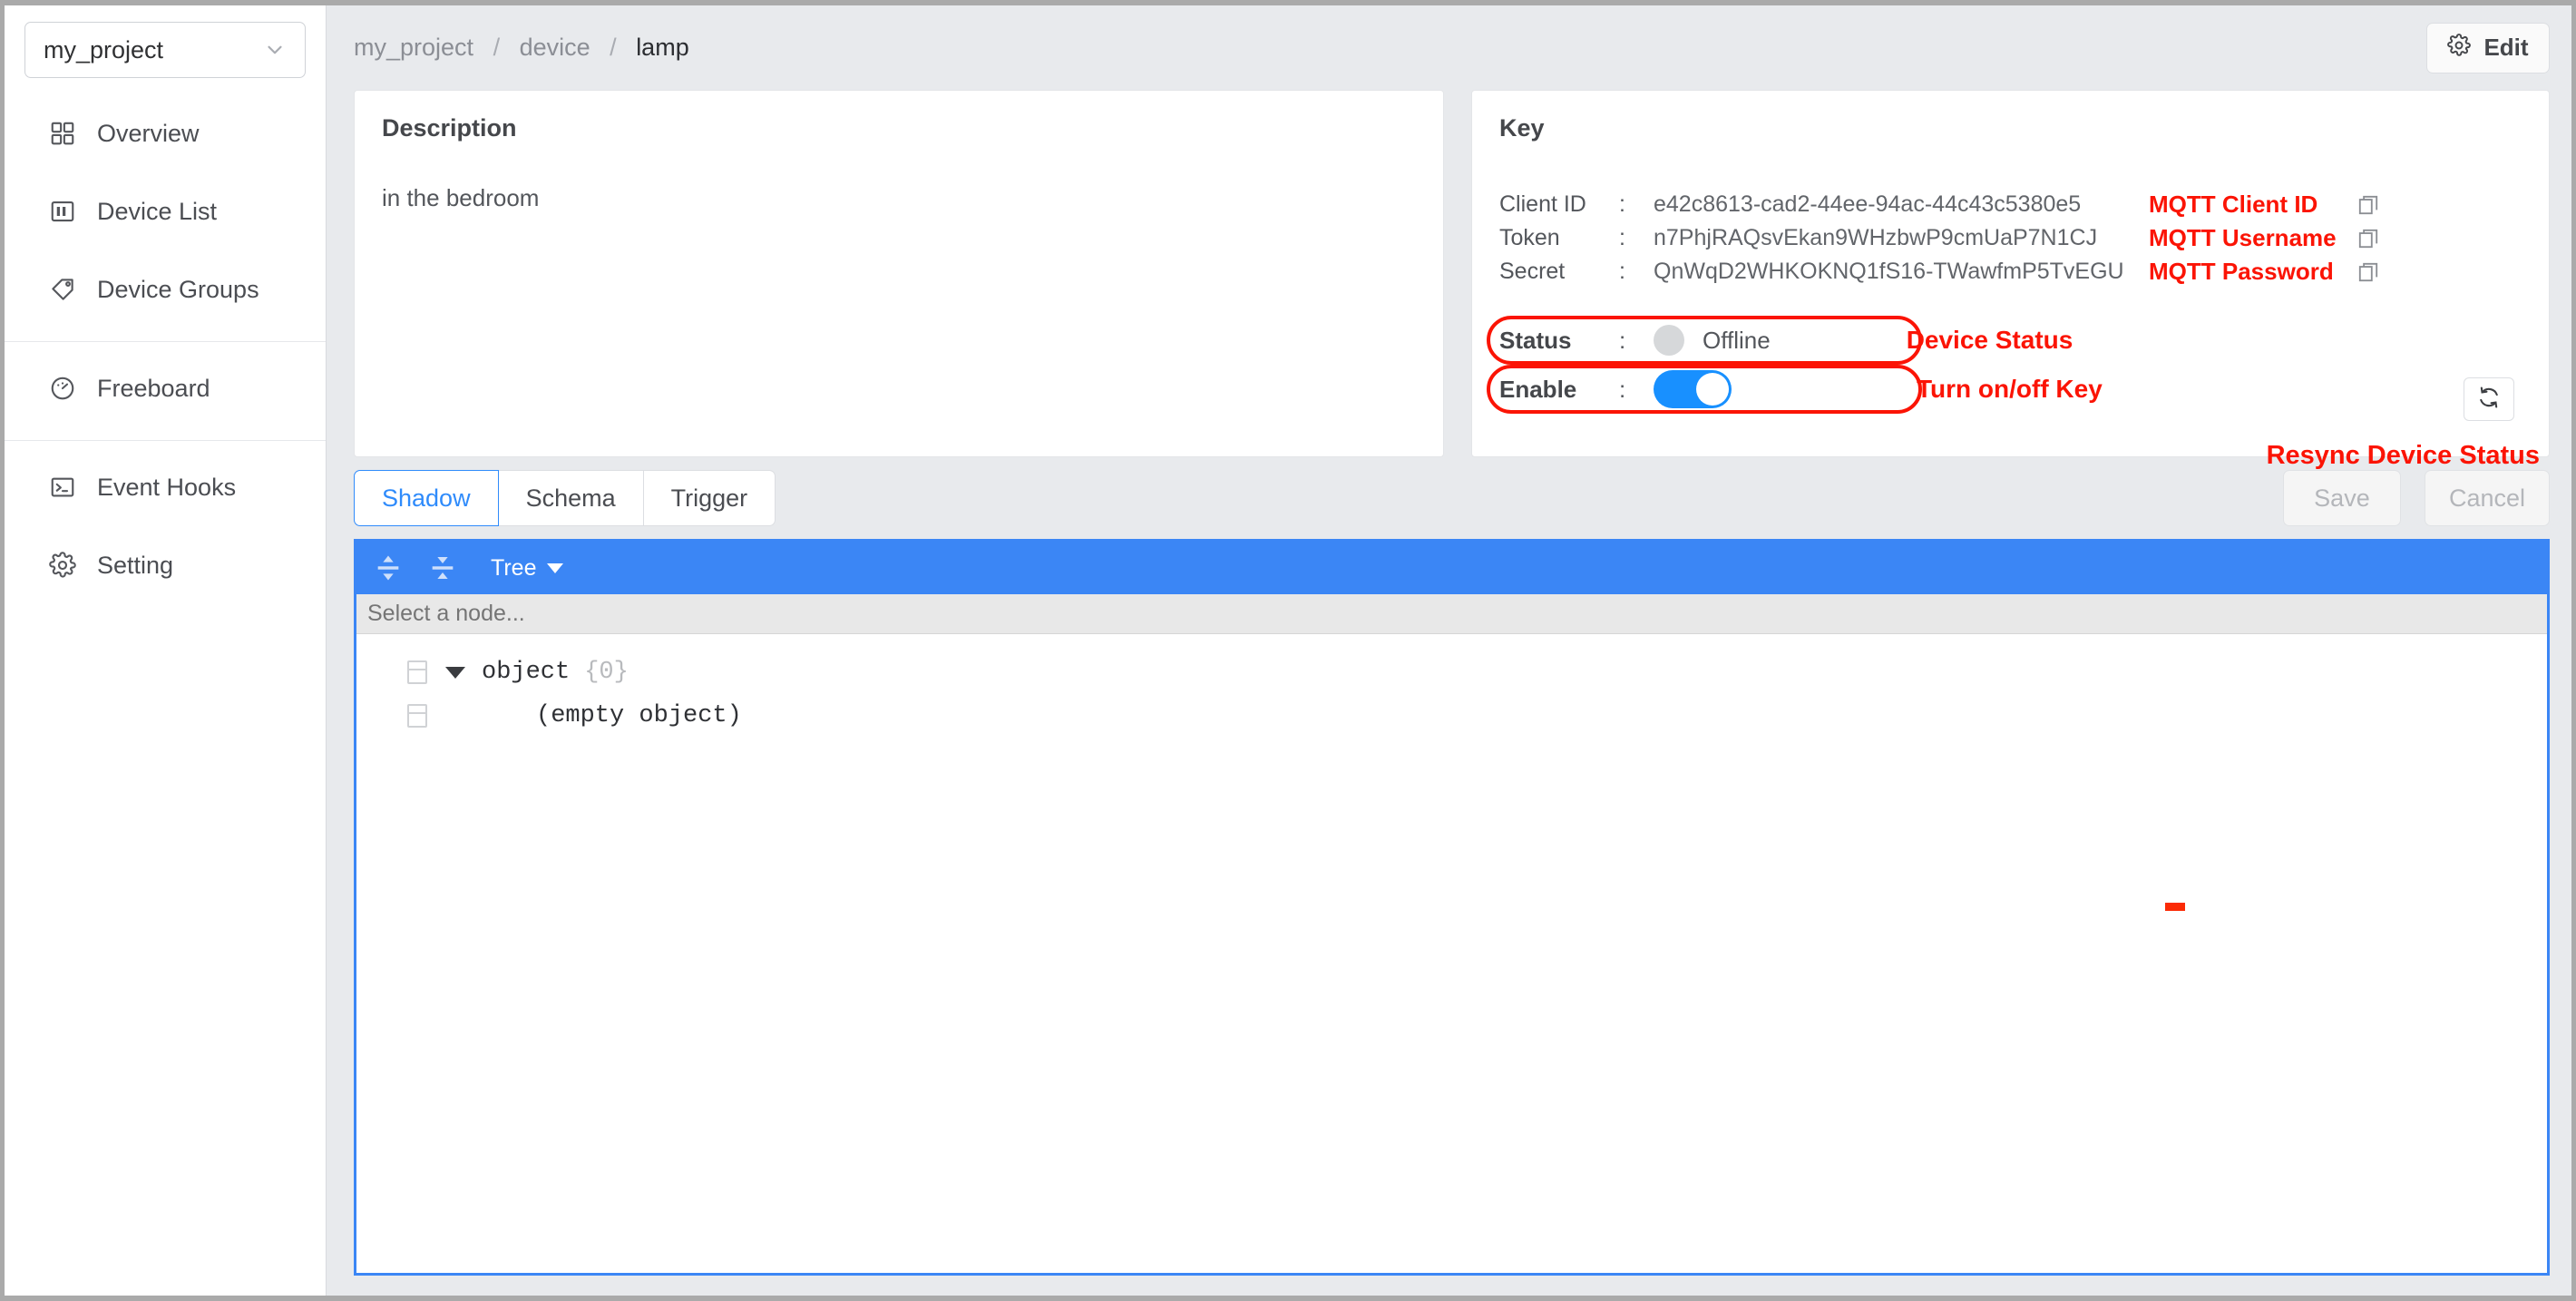 The image size is (2576, 1301). I want to click on sidebar-item-label: Event Hooks, so click(167, 487).